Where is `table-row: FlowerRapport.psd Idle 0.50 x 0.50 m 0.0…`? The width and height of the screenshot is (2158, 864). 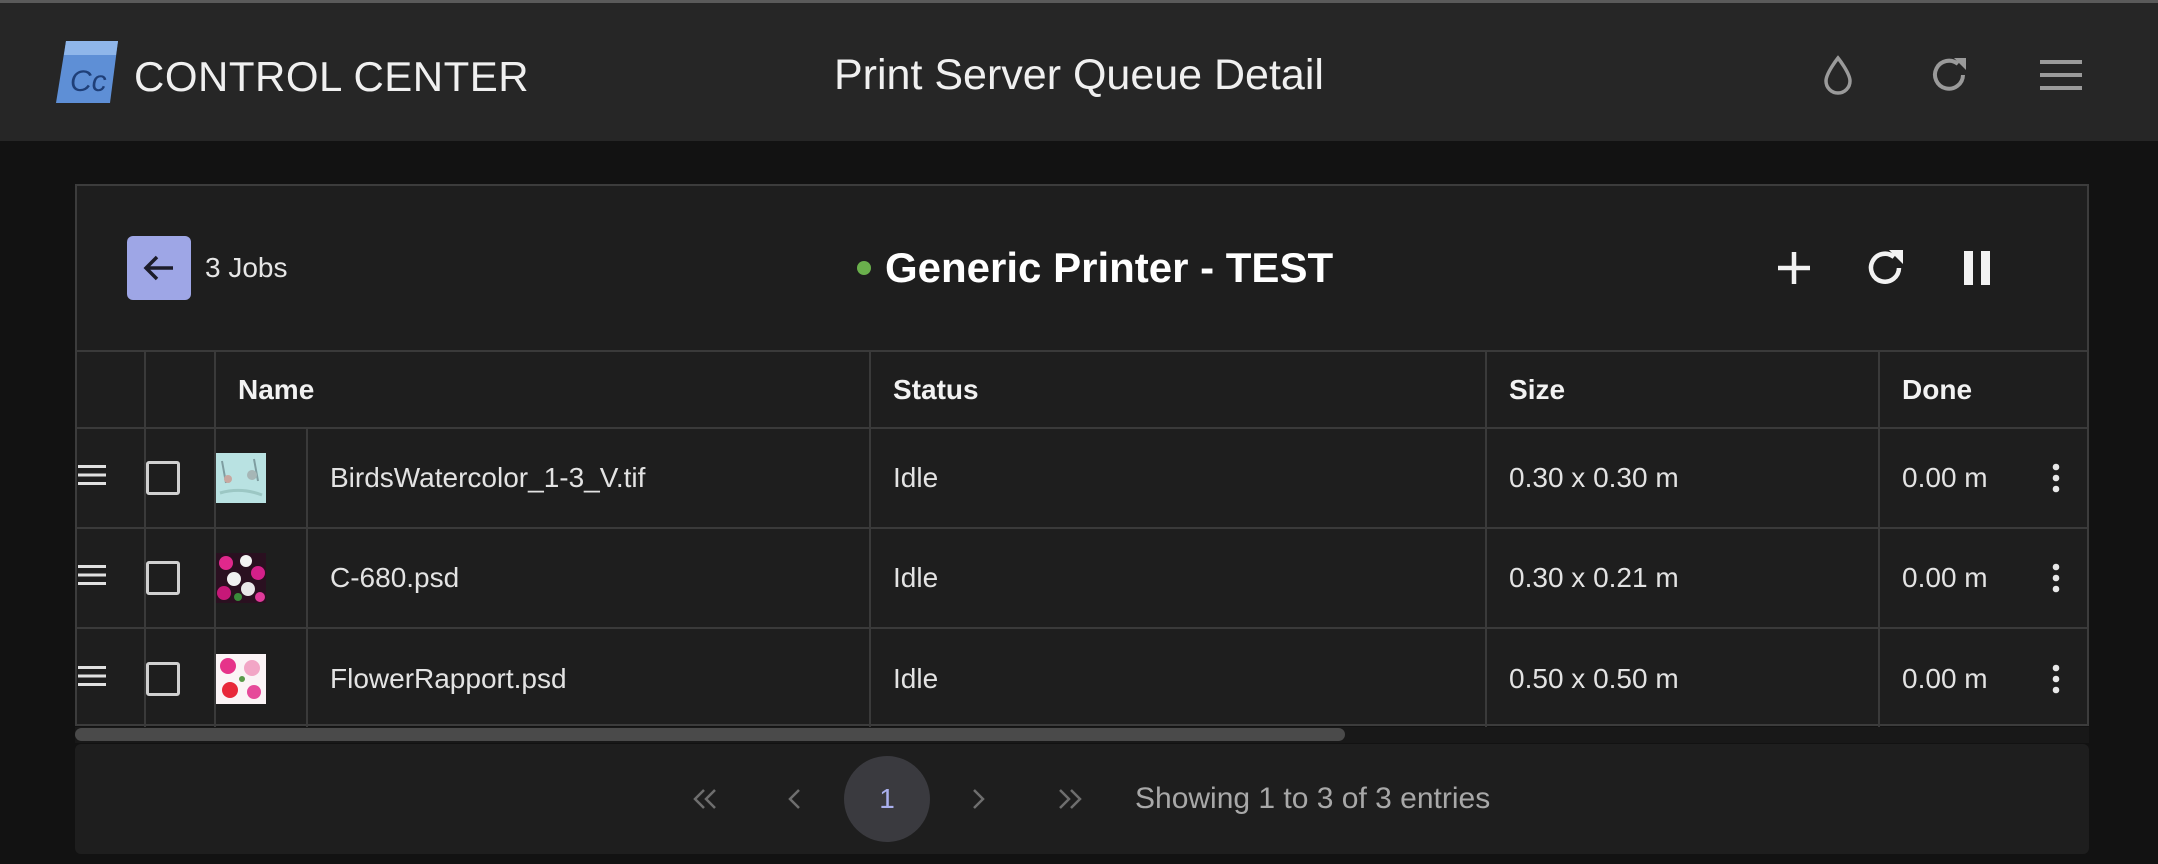 table-row: FlowerRapport.psd Idle 0.50 x 0.50 m 0.0… is located at coordinates (1082, 677).